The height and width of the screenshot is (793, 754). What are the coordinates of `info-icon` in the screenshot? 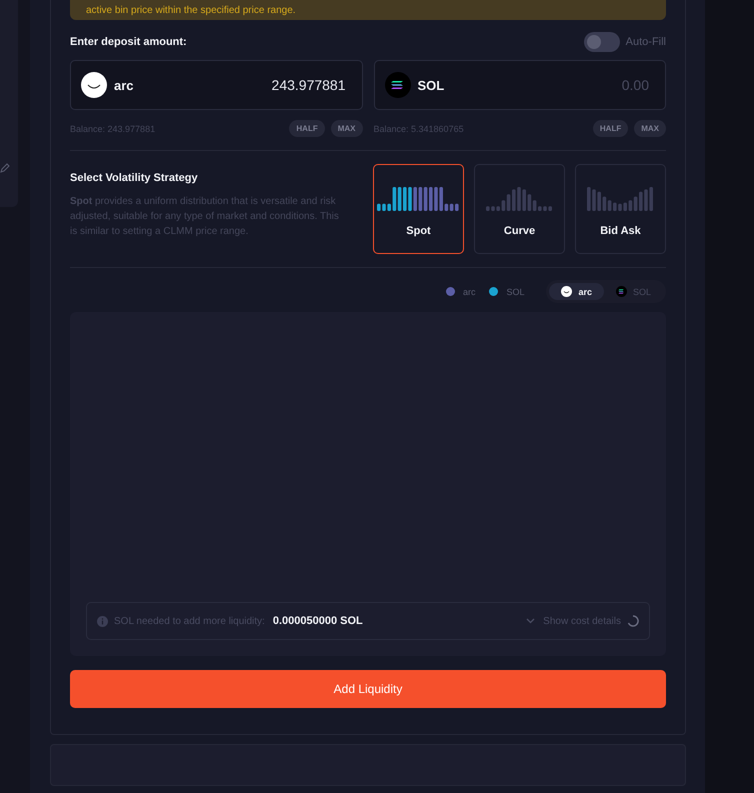 It's located at (102, 621).